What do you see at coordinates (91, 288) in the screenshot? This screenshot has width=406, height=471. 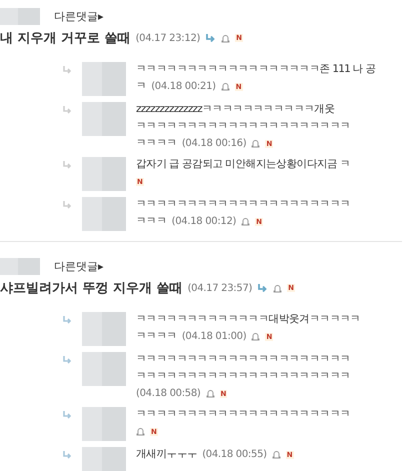 I see `comment-text: 샤프빌려가서 뚜껑 지우개 쓸때` at bounding box center [91, 288].